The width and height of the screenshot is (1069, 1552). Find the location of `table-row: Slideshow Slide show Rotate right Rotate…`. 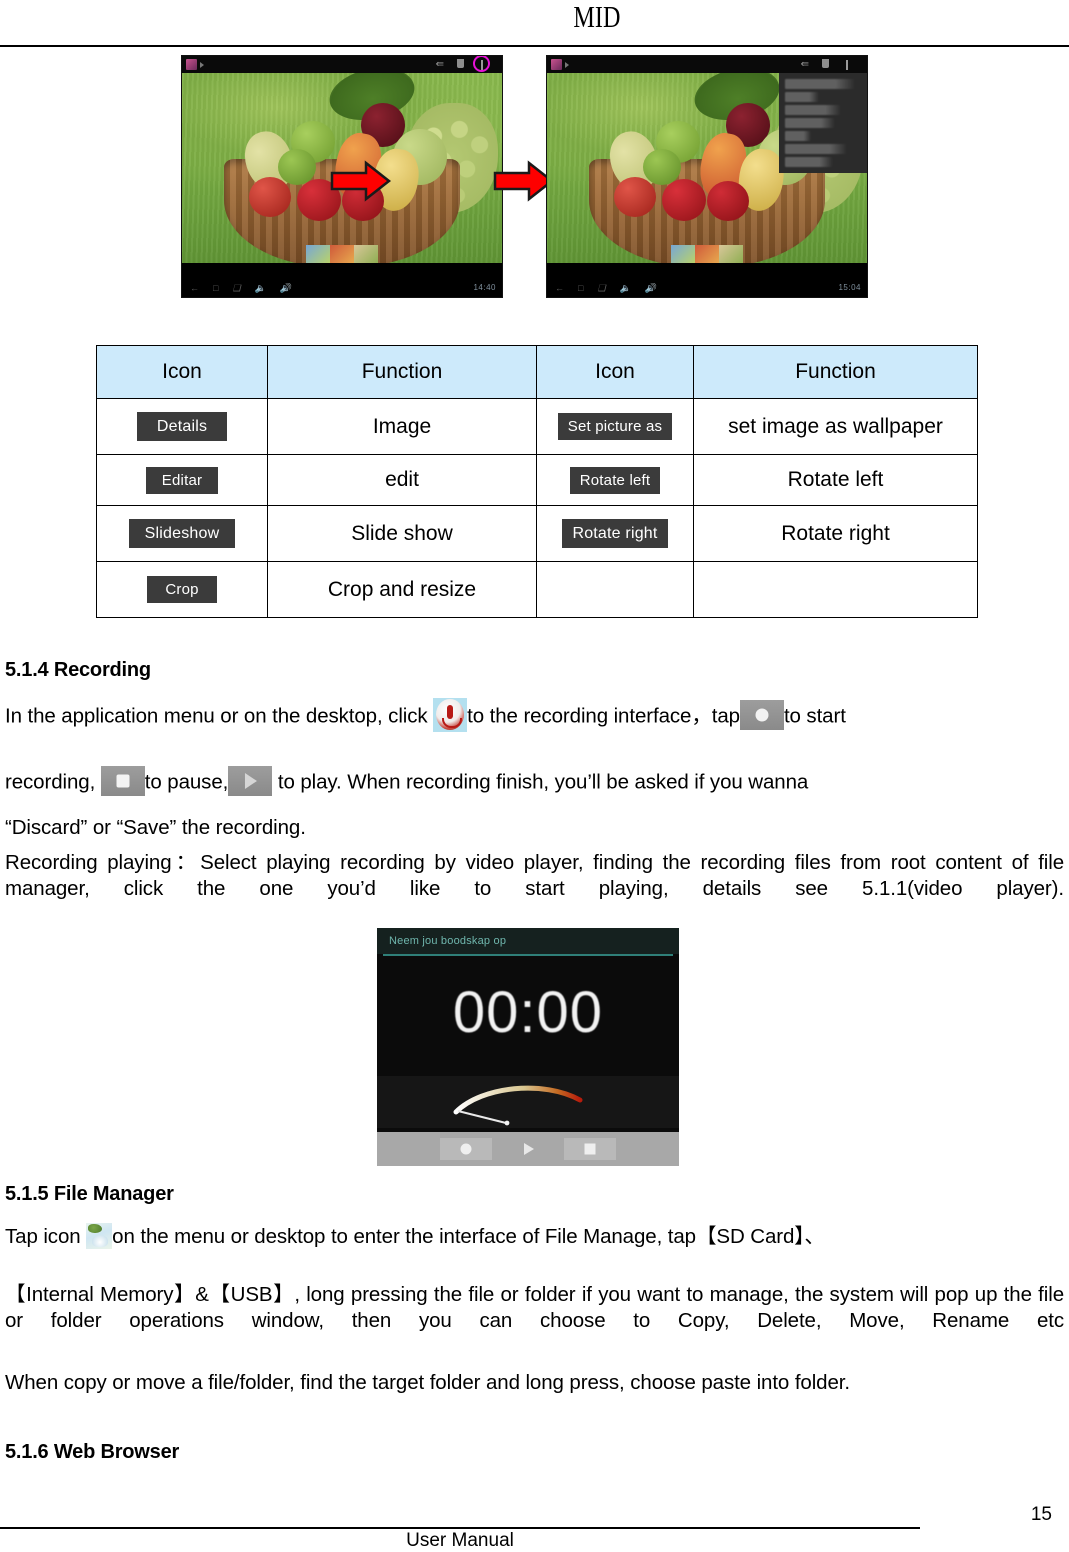

table-row: Slideshow Slide show Rotate right Rotate… is located at coordinates (537, 533).